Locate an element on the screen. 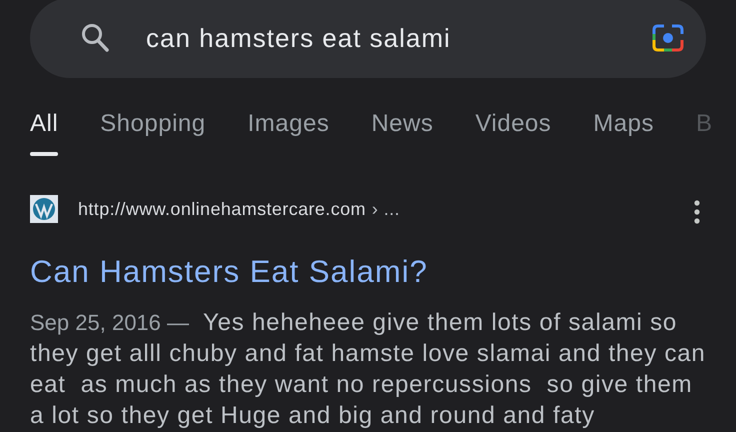 The width and height of the screenshot is (736, 432). result-url: http://www.onlinehamstercare.com is located at coordinates (222, 209).